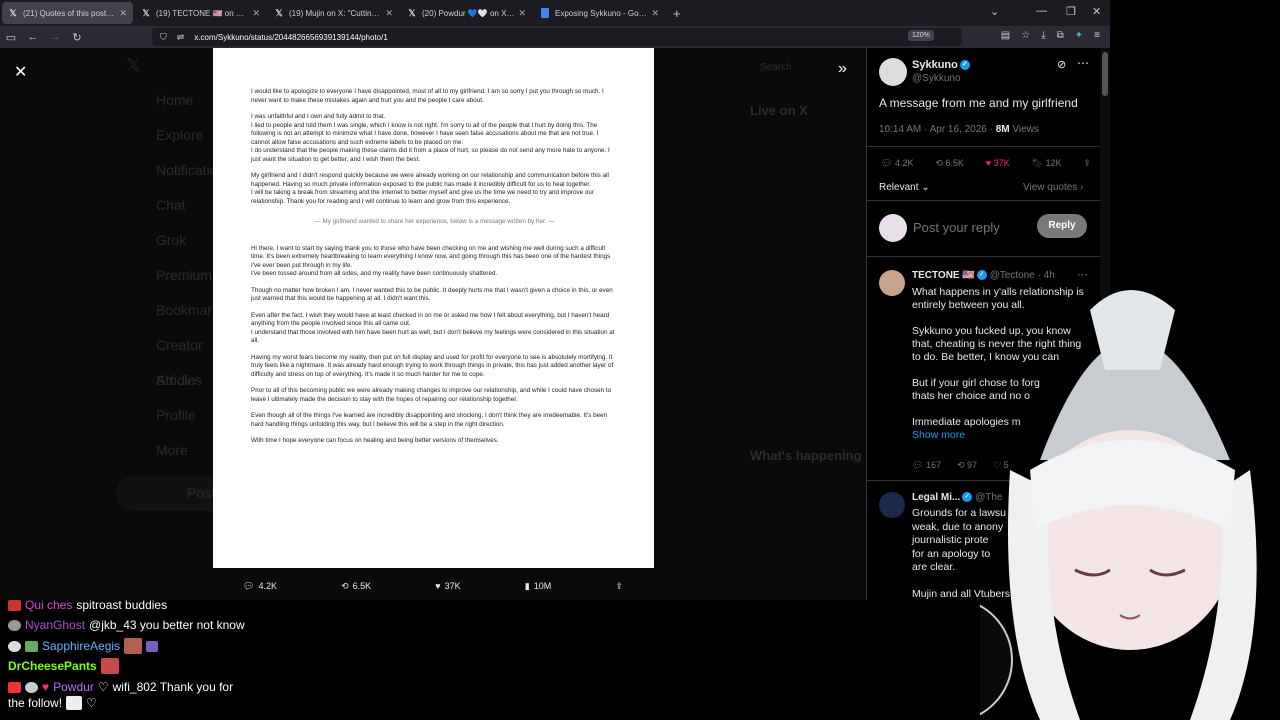 The width and height of the screenshot is (1280, 720). What do you see at coordinates (1060, 35) in the screenshot?
I see `extensions-icon: ⧉` at bounding box center [1060, 35].